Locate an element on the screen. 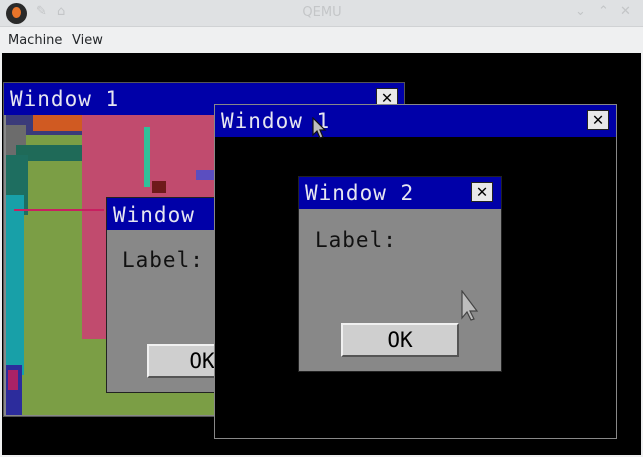 This screenshot has width=643, height=457. mouse-pointer-icon is located at coordinates (319, 128).